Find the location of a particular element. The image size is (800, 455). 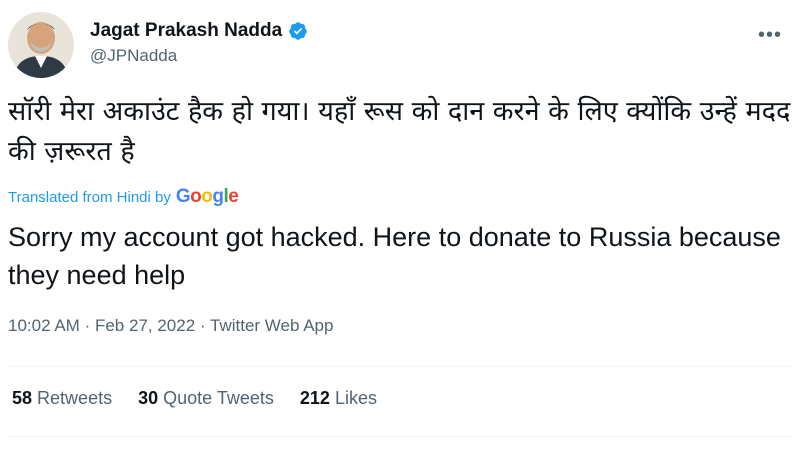

tweet-date: Feb 27, 2022 is located at coordinates (145, 325).